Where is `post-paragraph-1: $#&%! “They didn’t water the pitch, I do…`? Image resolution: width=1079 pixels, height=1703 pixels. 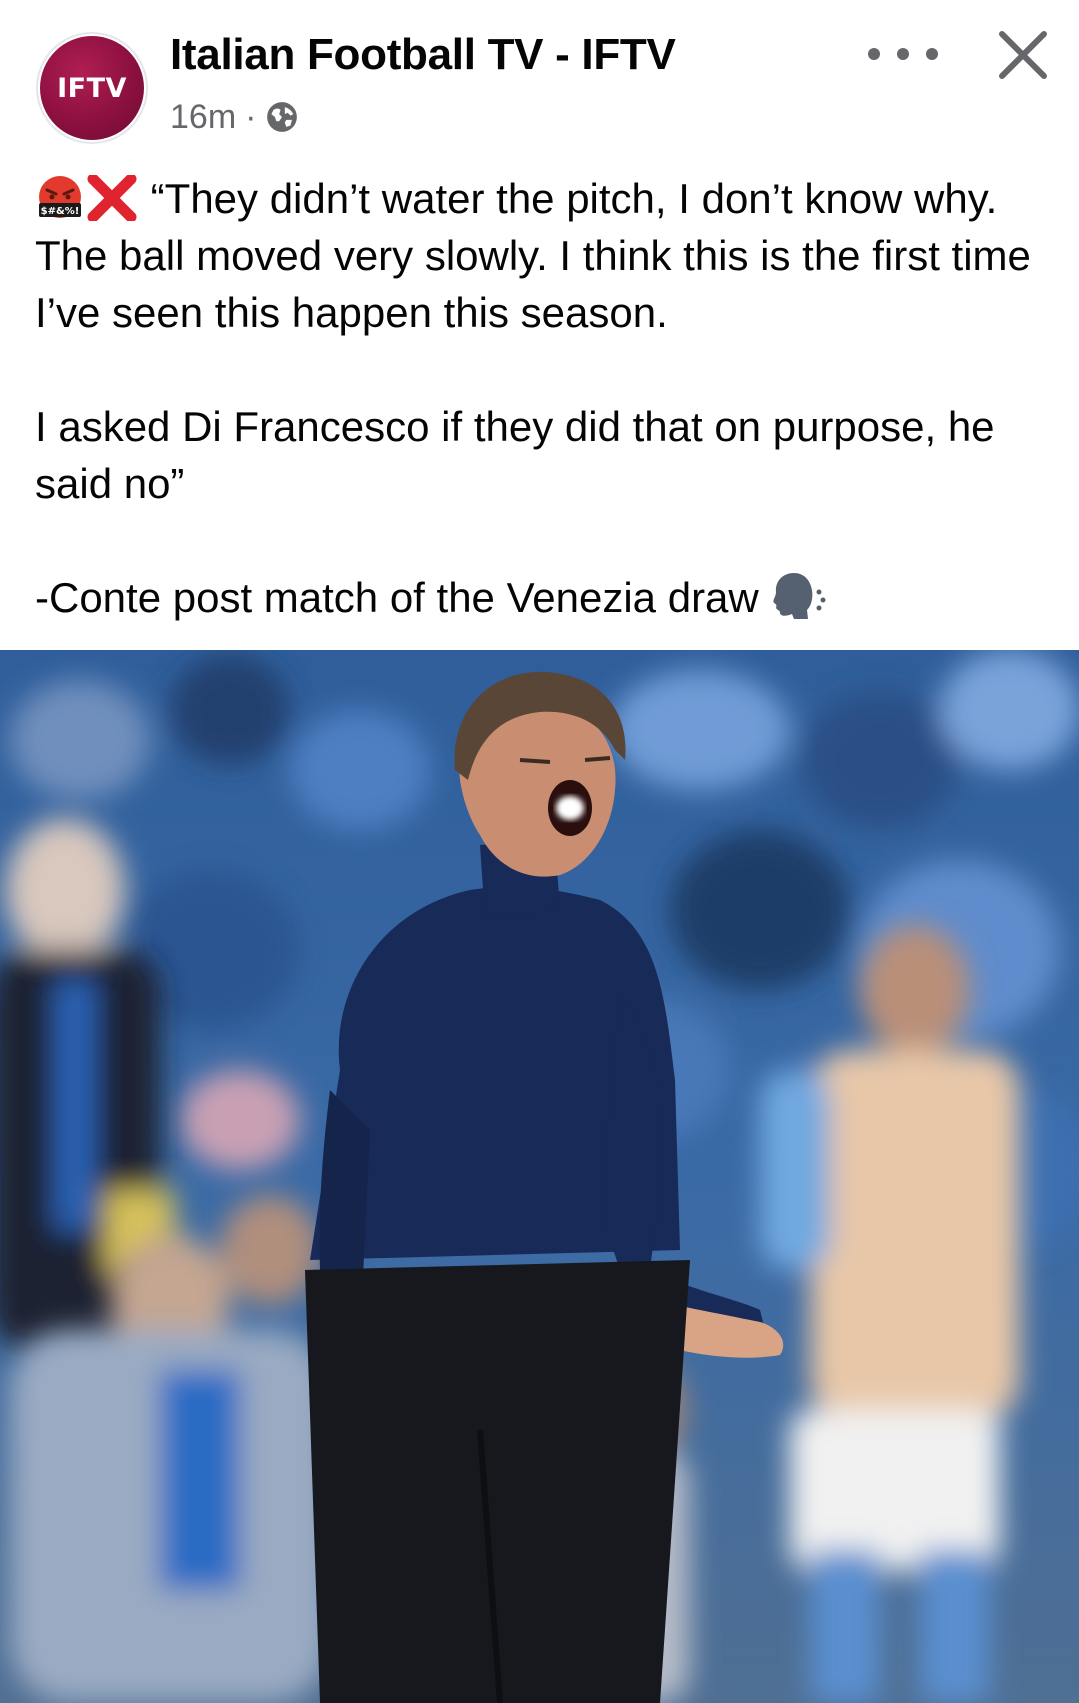 post-paragraph-1: $#&%! “They didn’t water the pitch, I do… is located at coordinates (545, 255).